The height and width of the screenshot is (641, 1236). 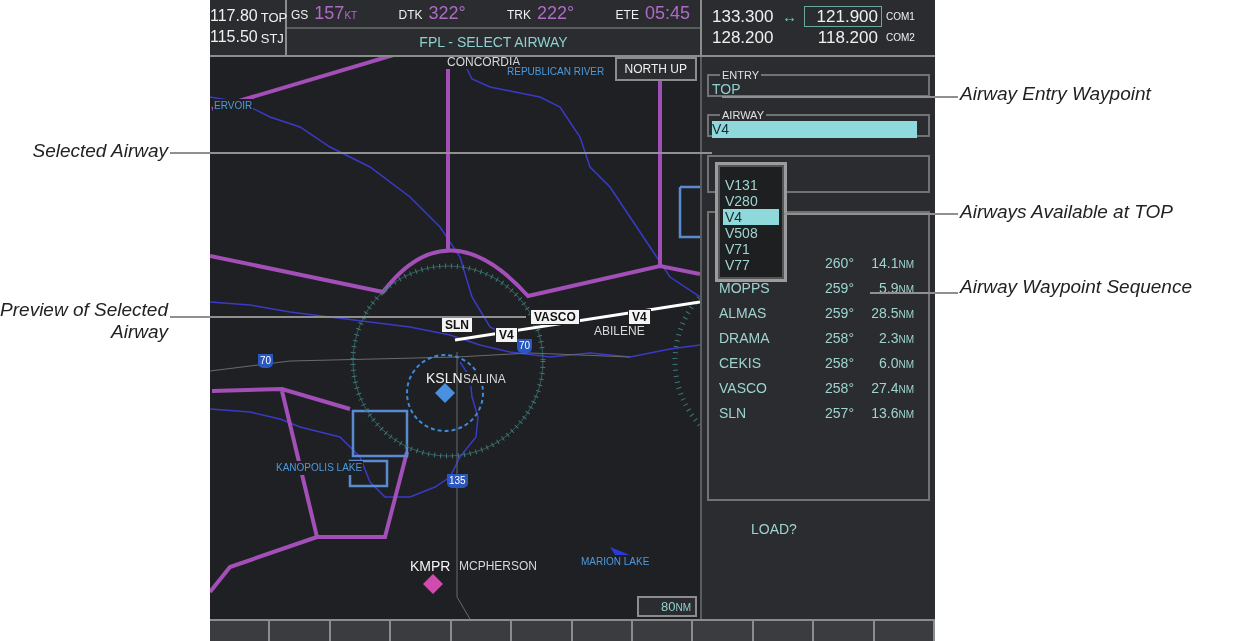 What do you see at coordinates (892, 313) in the screenshot?
I see `waypoint-distance: 28.5NM` at bounding box center [892, 313].